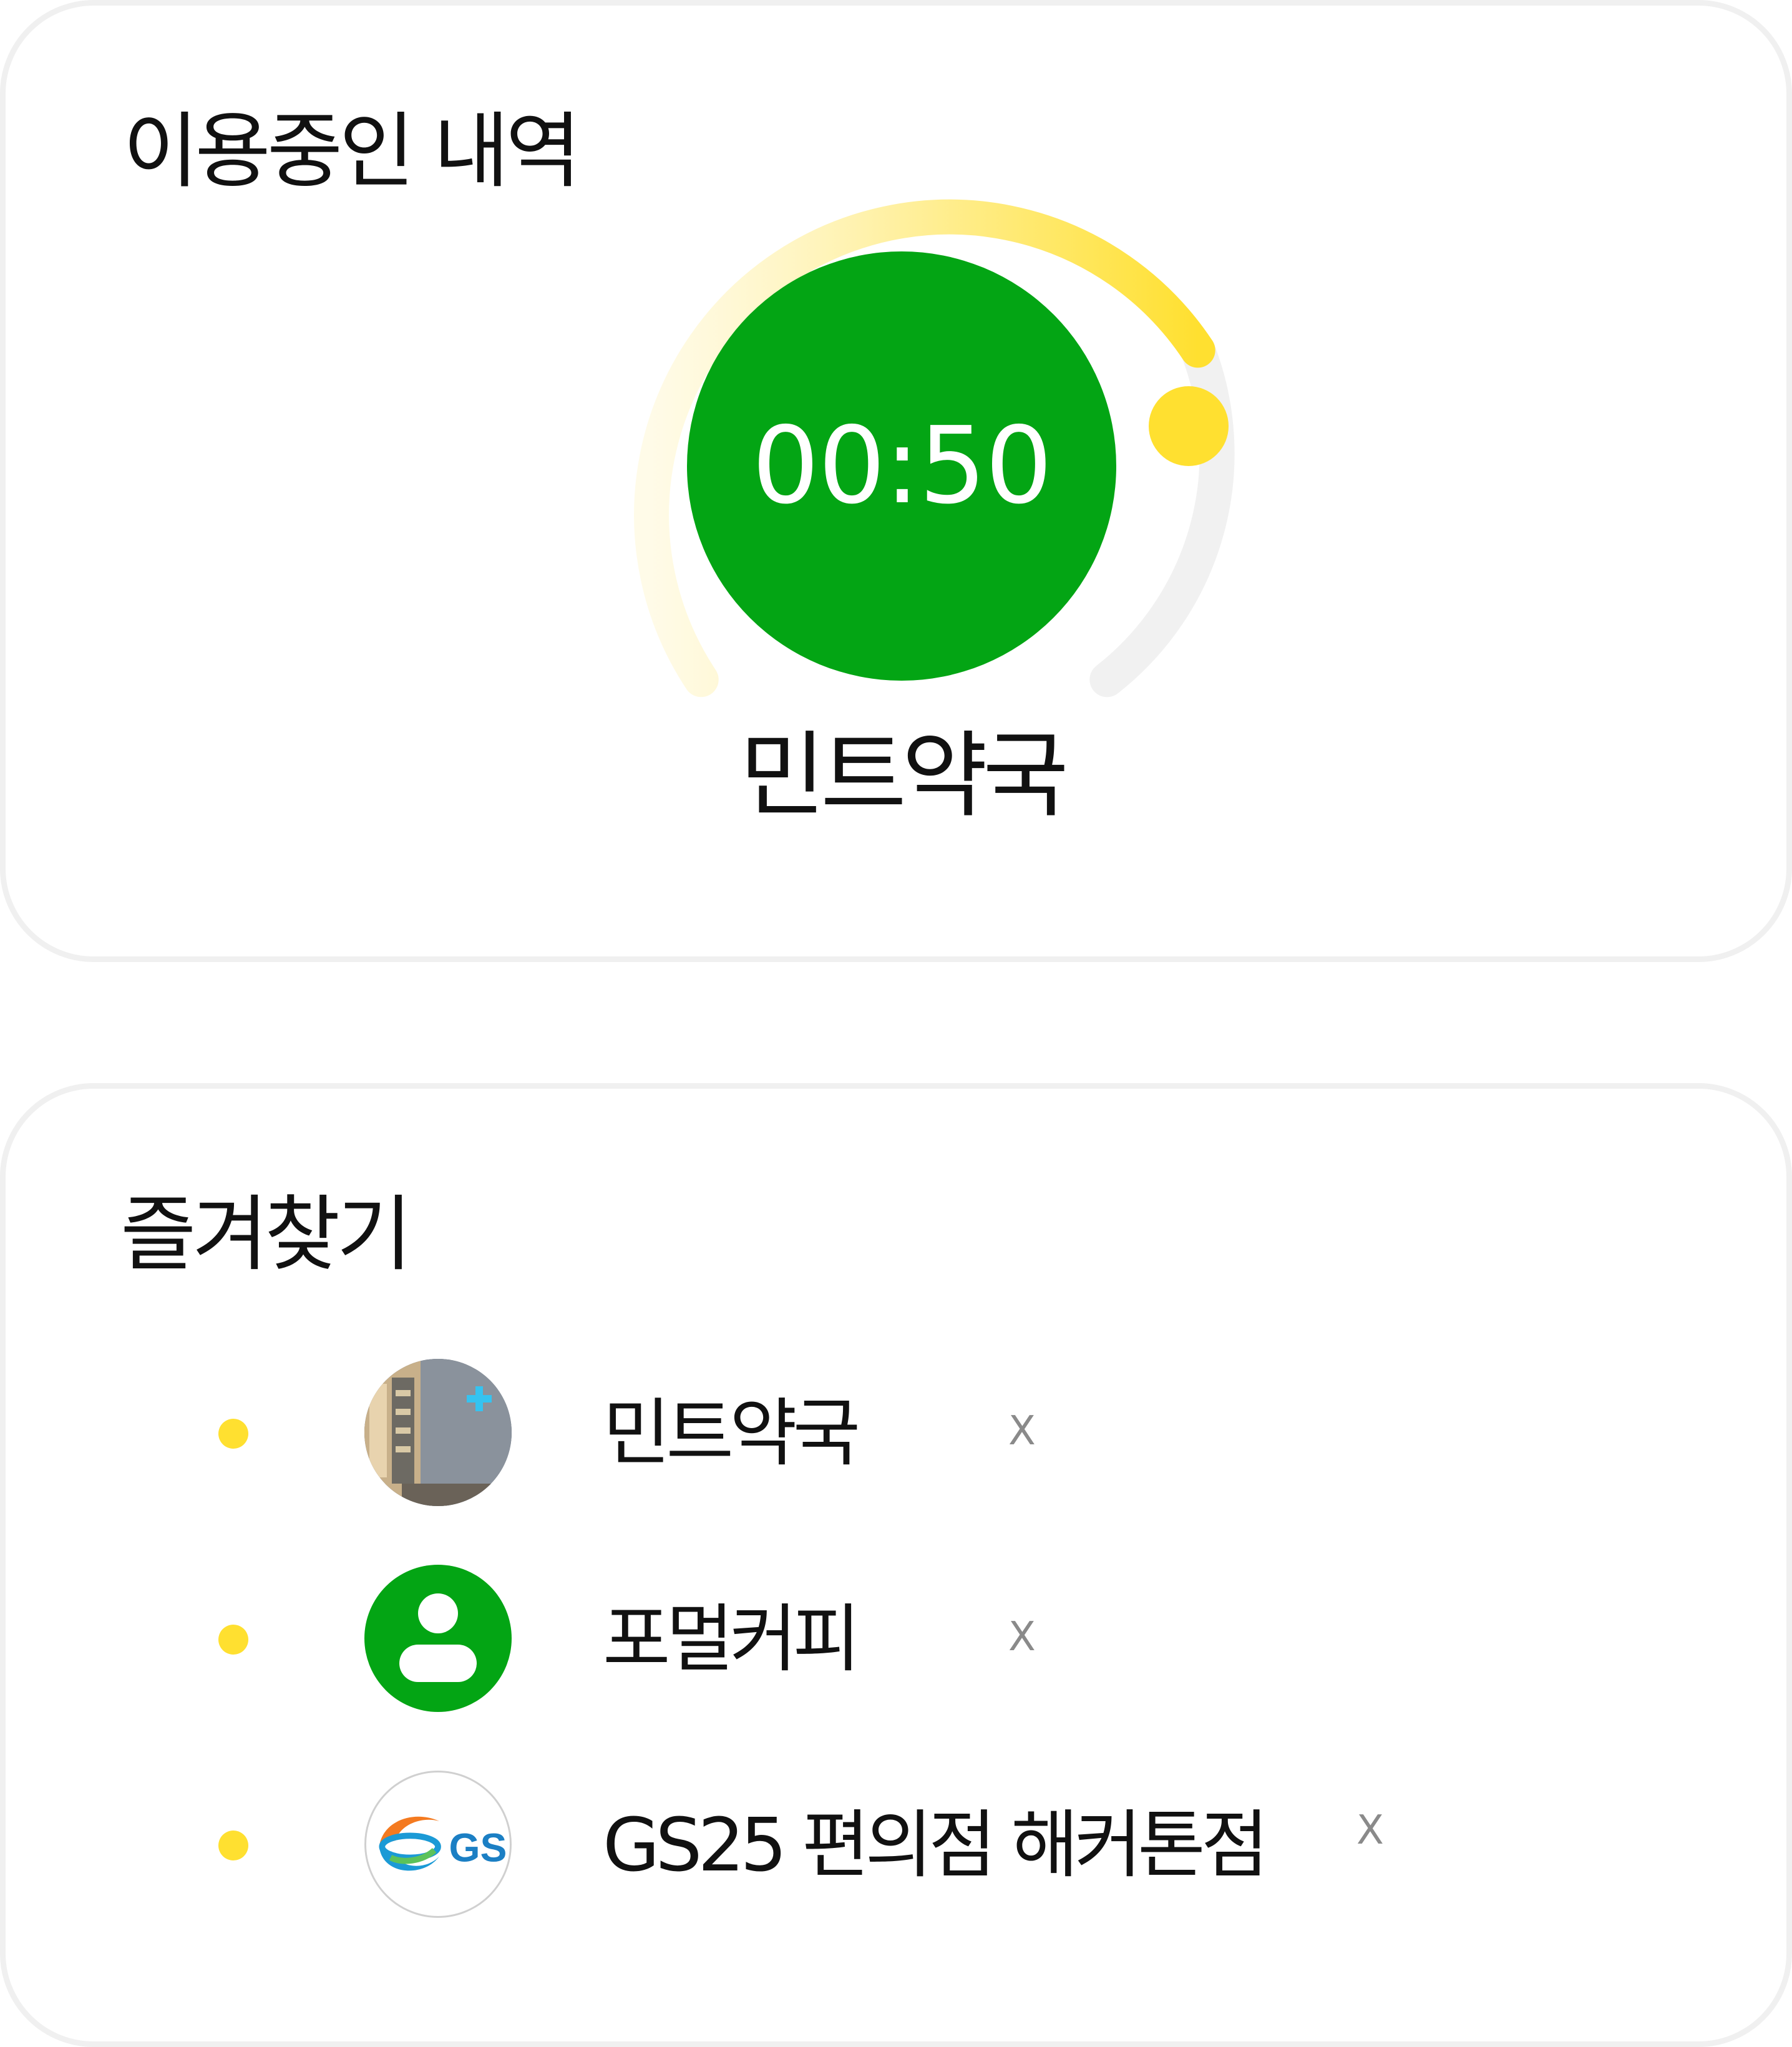  I want to click on user-icon, so click(438, 1637).